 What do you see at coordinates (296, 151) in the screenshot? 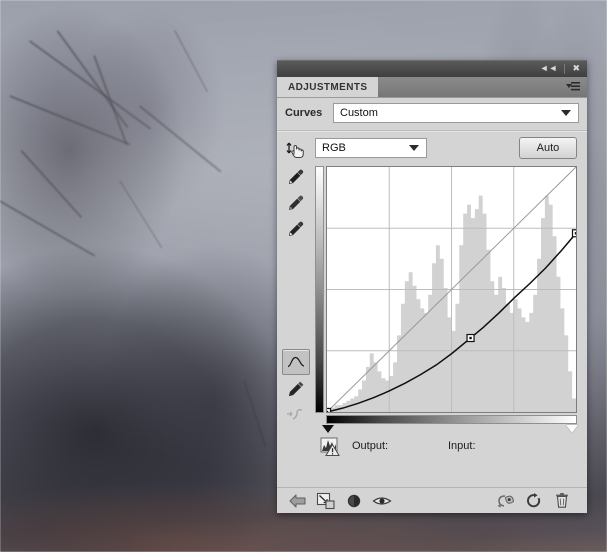
I see `targeted-adjustment-tool` at bounding box center [296, 151].